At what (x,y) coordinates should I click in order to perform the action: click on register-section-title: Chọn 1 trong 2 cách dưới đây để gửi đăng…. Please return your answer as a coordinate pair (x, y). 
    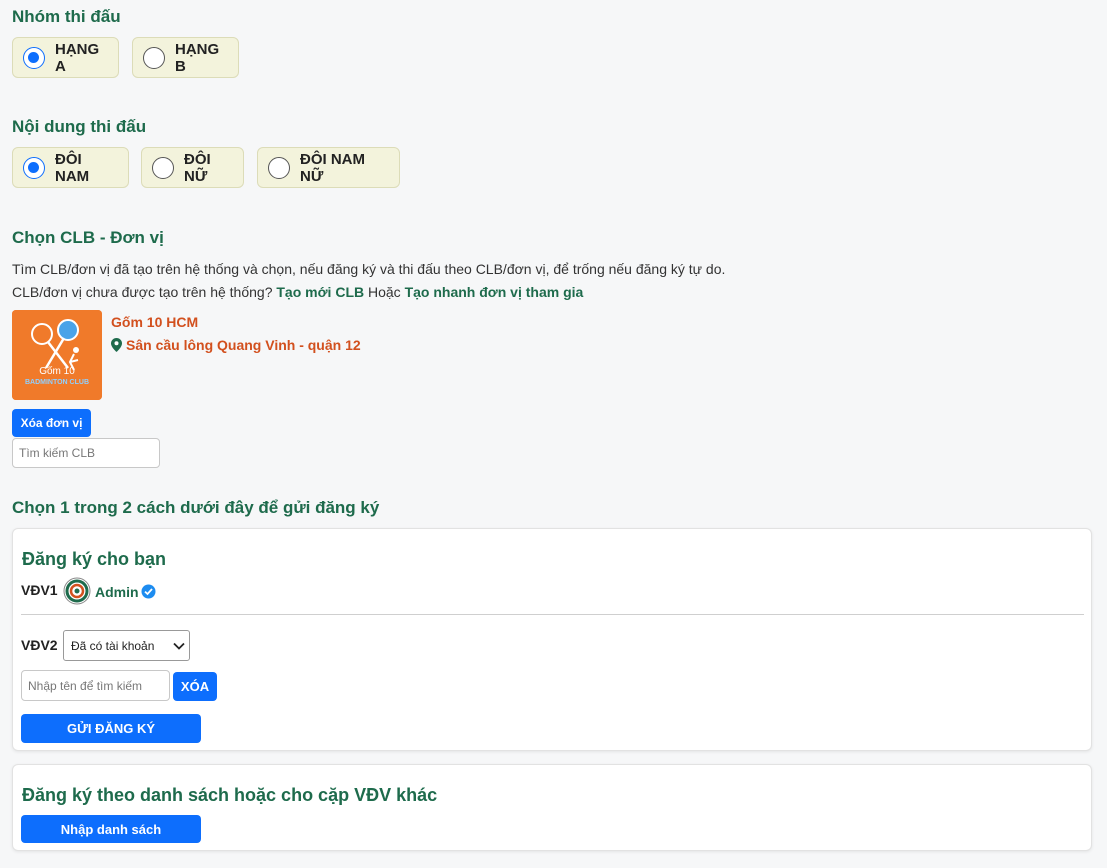
    Looking at the image, I should click on (196, 507).